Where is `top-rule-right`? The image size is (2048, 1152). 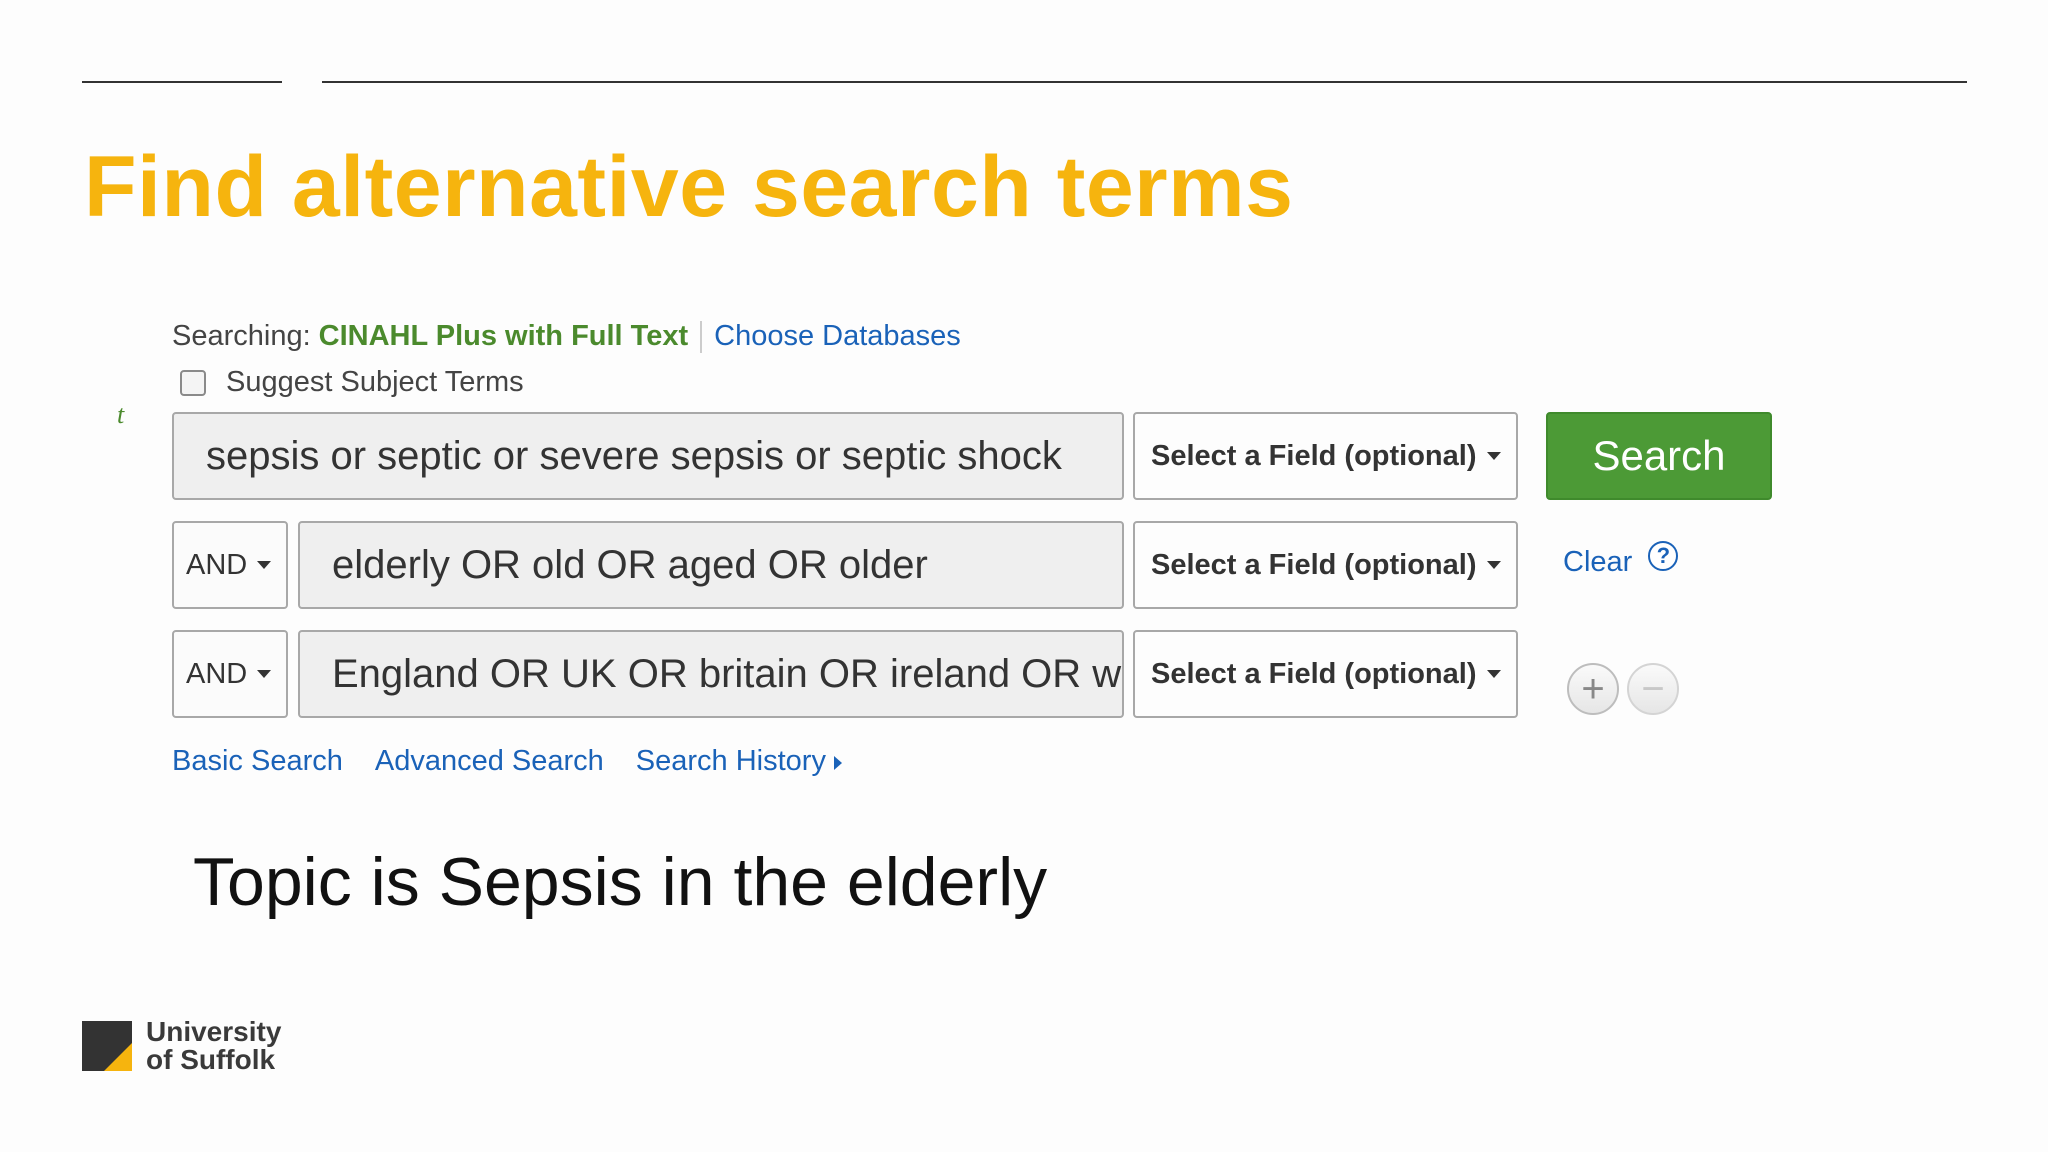 top-rule-right is located at coordinates (1144, 82).